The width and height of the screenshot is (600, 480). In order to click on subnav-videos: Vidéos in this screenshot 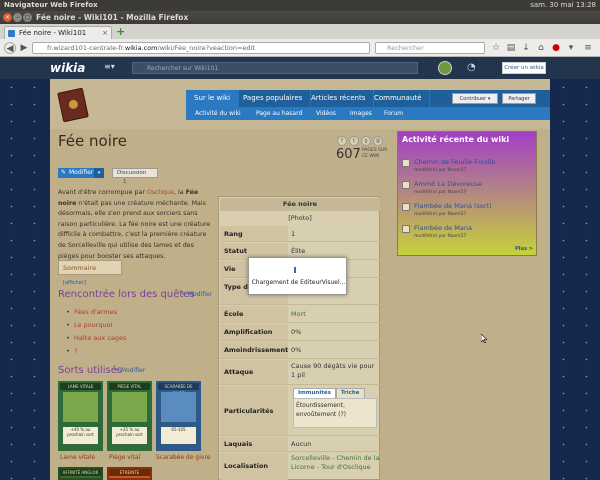, I will do `click(326, 113)`.